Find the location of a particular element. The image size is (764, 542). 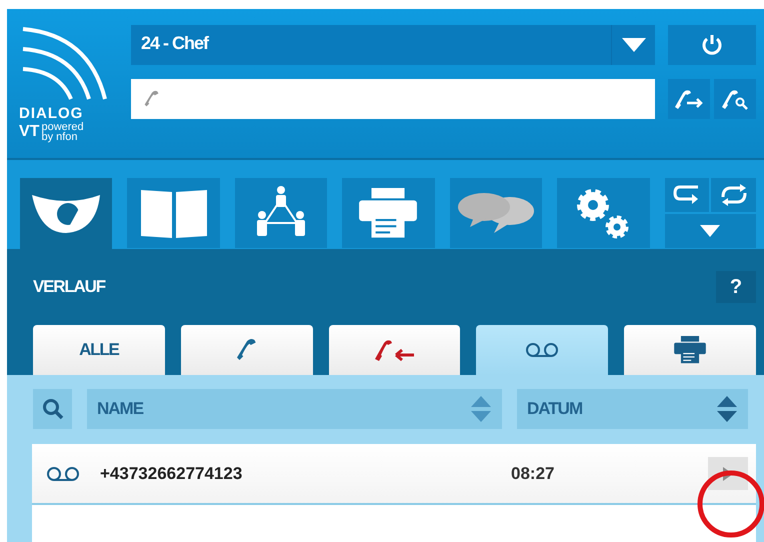

loop-button is located at coordinates (687, 195).